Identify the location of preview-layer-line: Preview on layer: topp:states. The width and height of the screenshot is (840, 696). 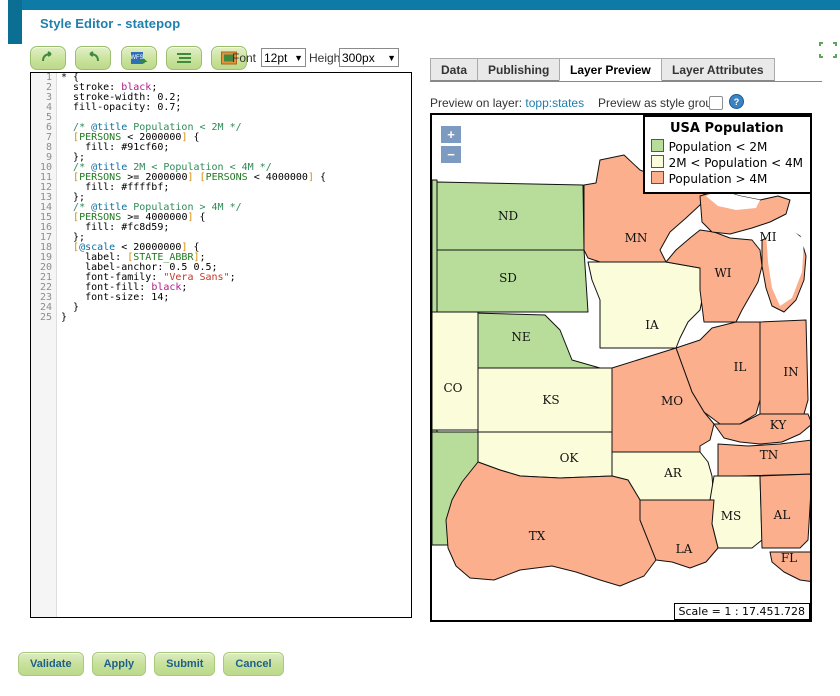
(507, 103).